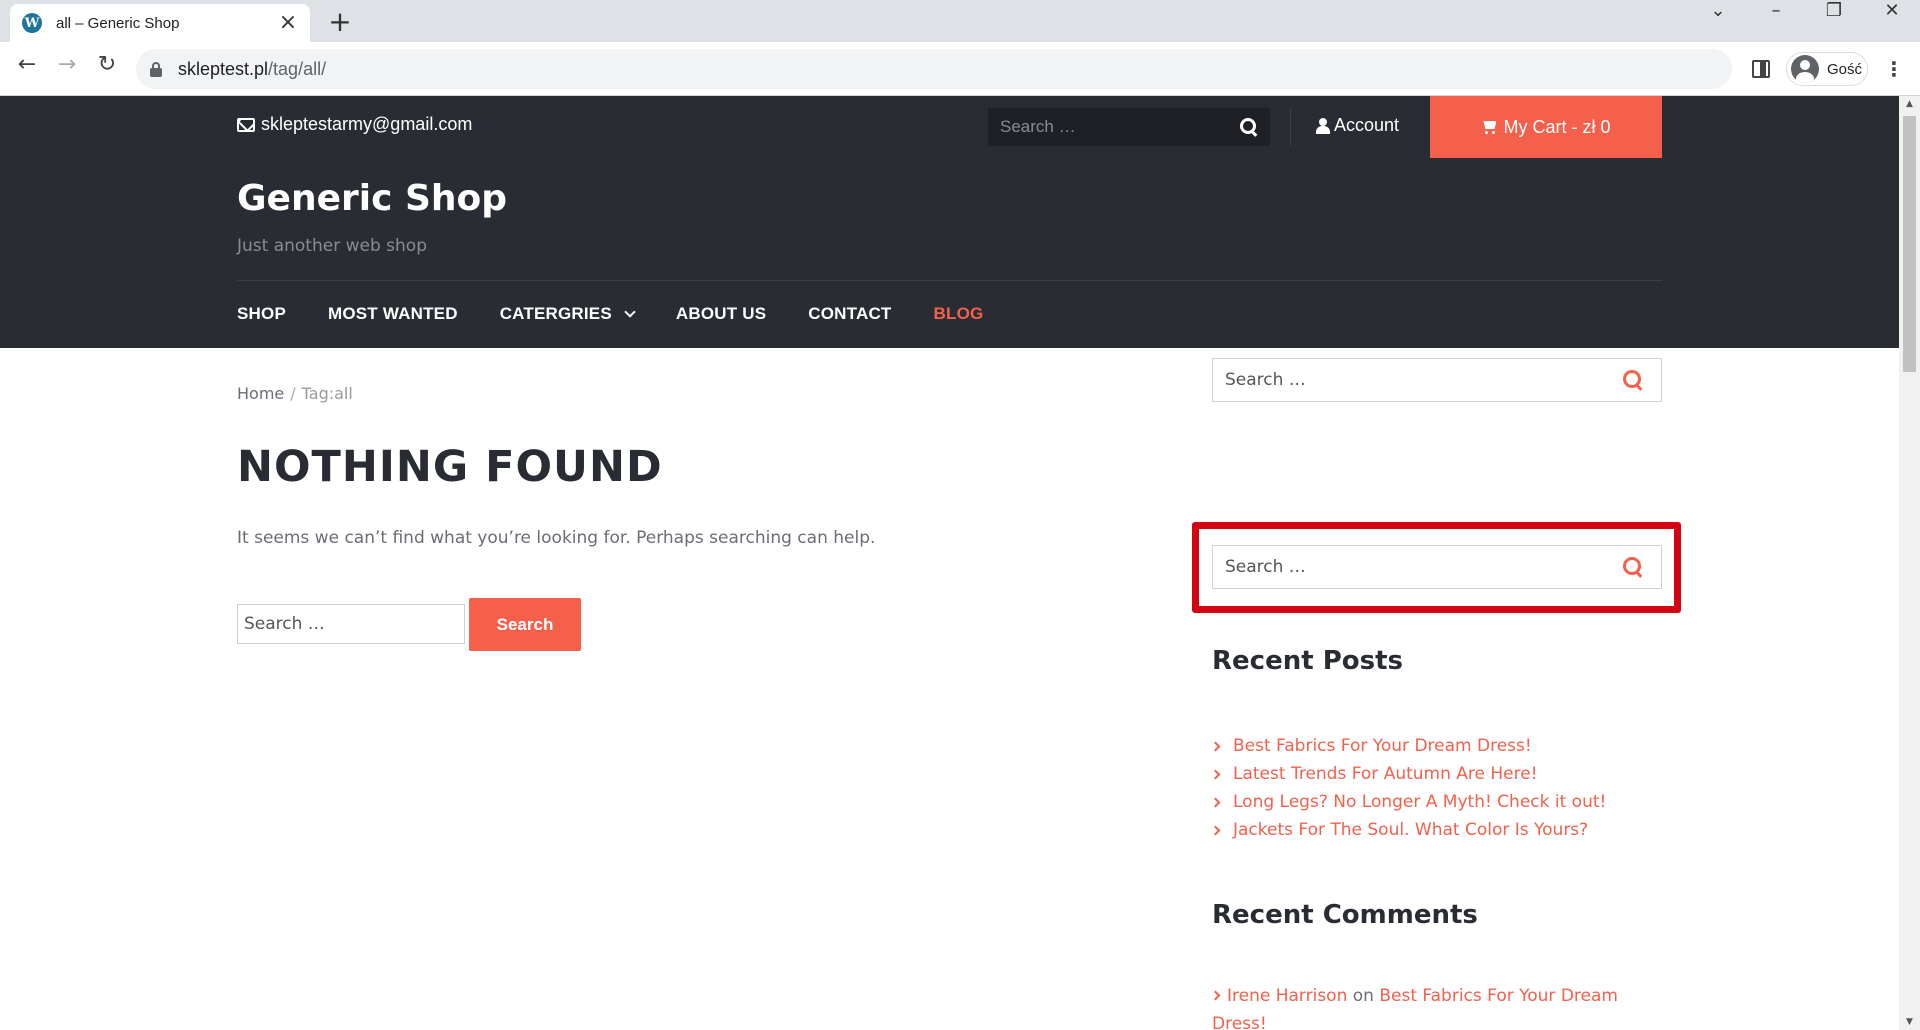 Image resolution: width=1920 pixels, height=1030 pixels. What do you see at coordinates (934, 69) in the screenshot?
I see `address-bar: skleptest.pl/tag/all/` at bounding box center [934, 69].